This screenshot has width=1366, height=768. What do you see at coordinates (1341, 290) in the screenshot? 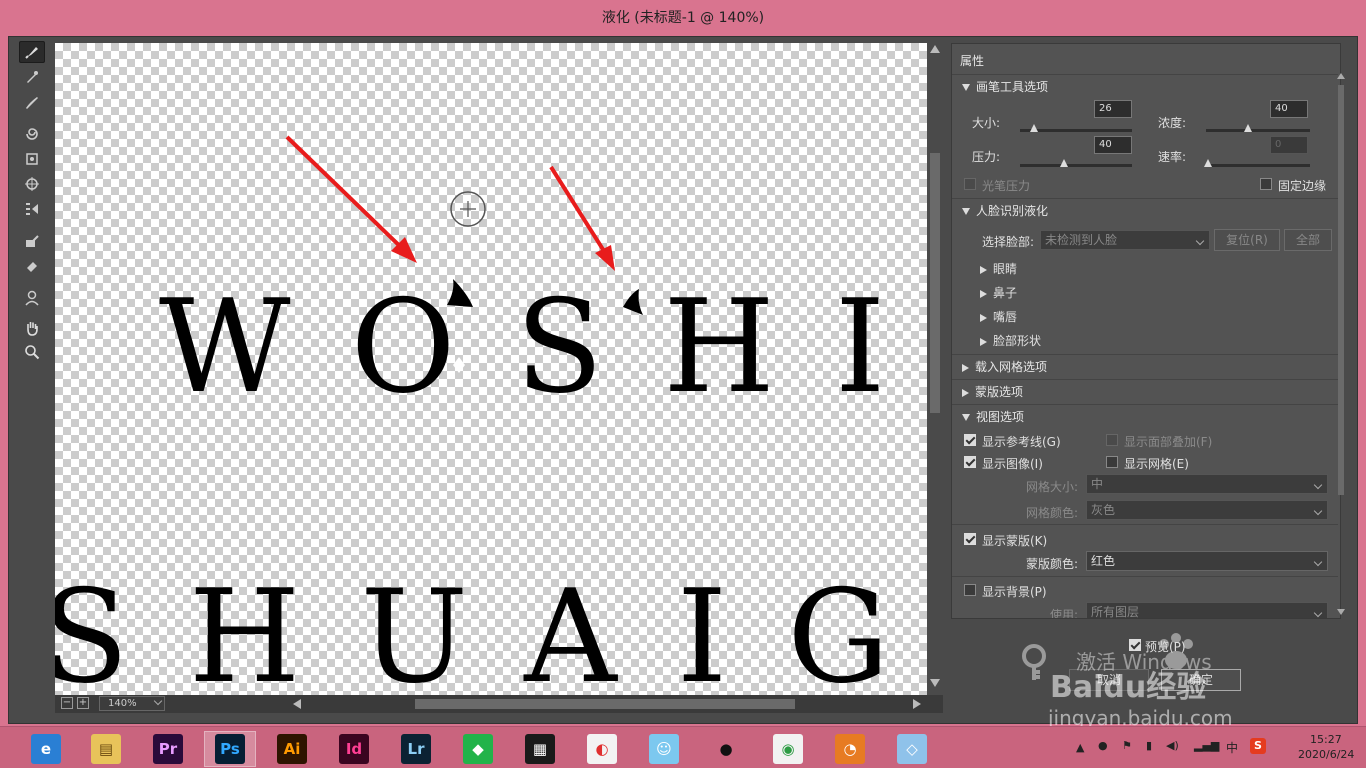
I see `panel-scroll-thumb` at bounding box center [1341, 290].